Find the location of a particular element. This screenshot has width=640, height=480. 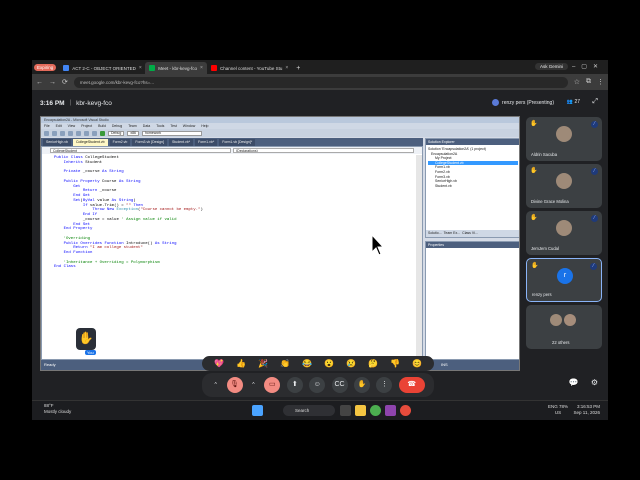

clock: 3:16:53 PM Sep 11, 2026 is located at coordinates (587, 409).